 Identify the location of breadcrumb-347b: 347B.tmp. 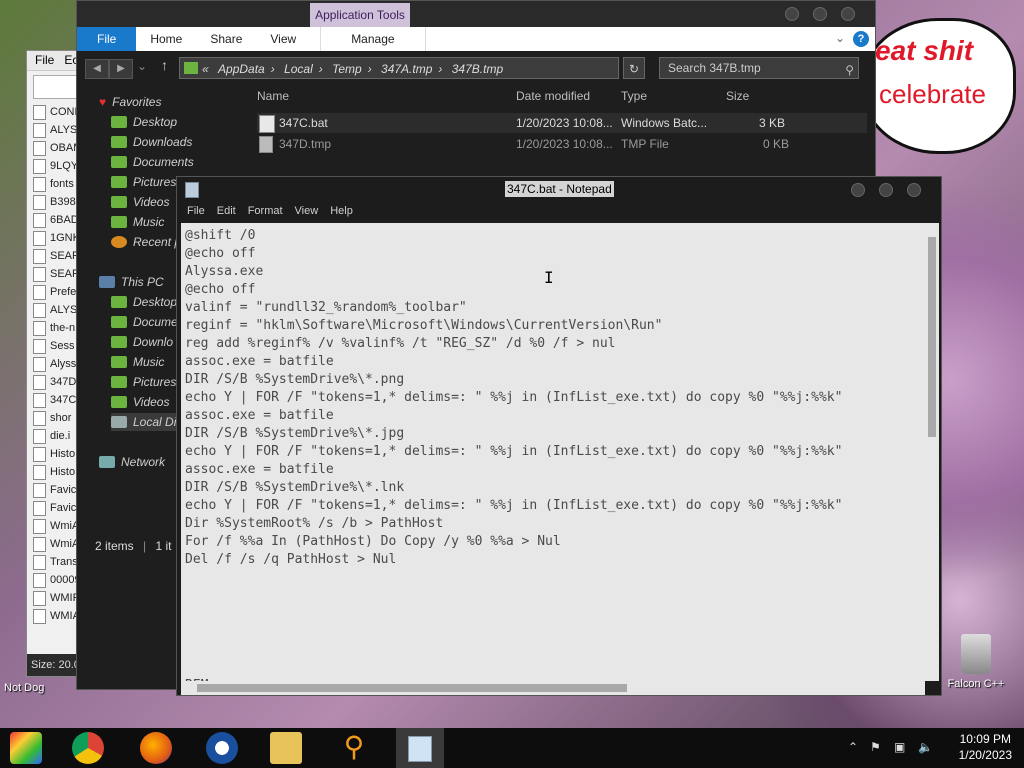
(477, 69).